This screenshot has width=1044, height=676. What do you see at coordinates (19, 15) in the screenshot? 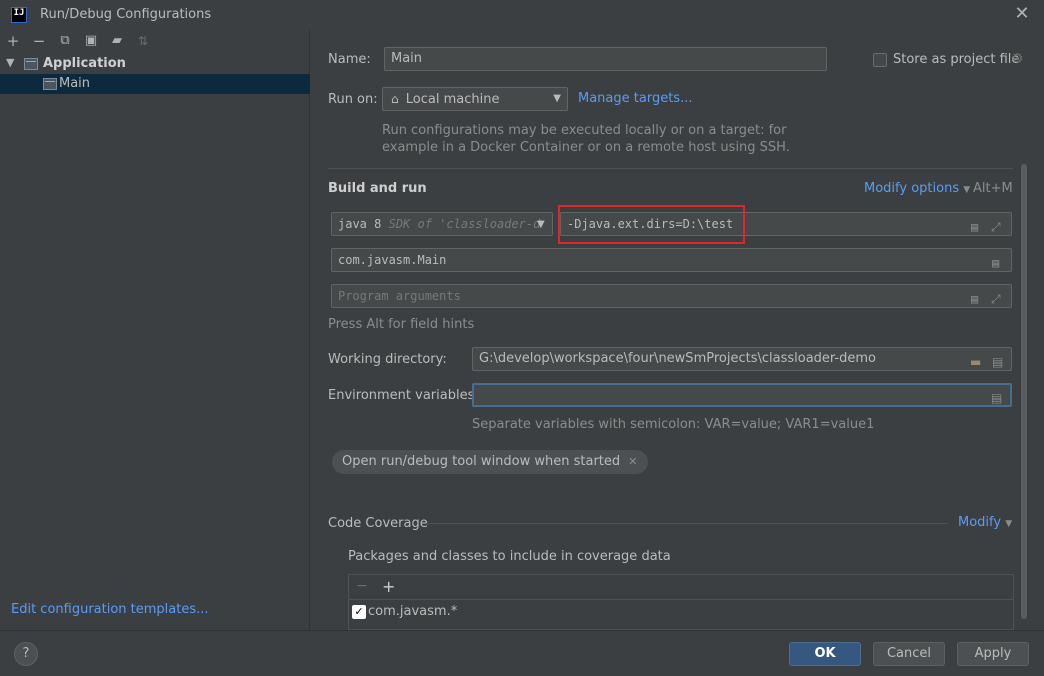
I see `intellij-app-icon: IJ` at bounding box center [19, 15].